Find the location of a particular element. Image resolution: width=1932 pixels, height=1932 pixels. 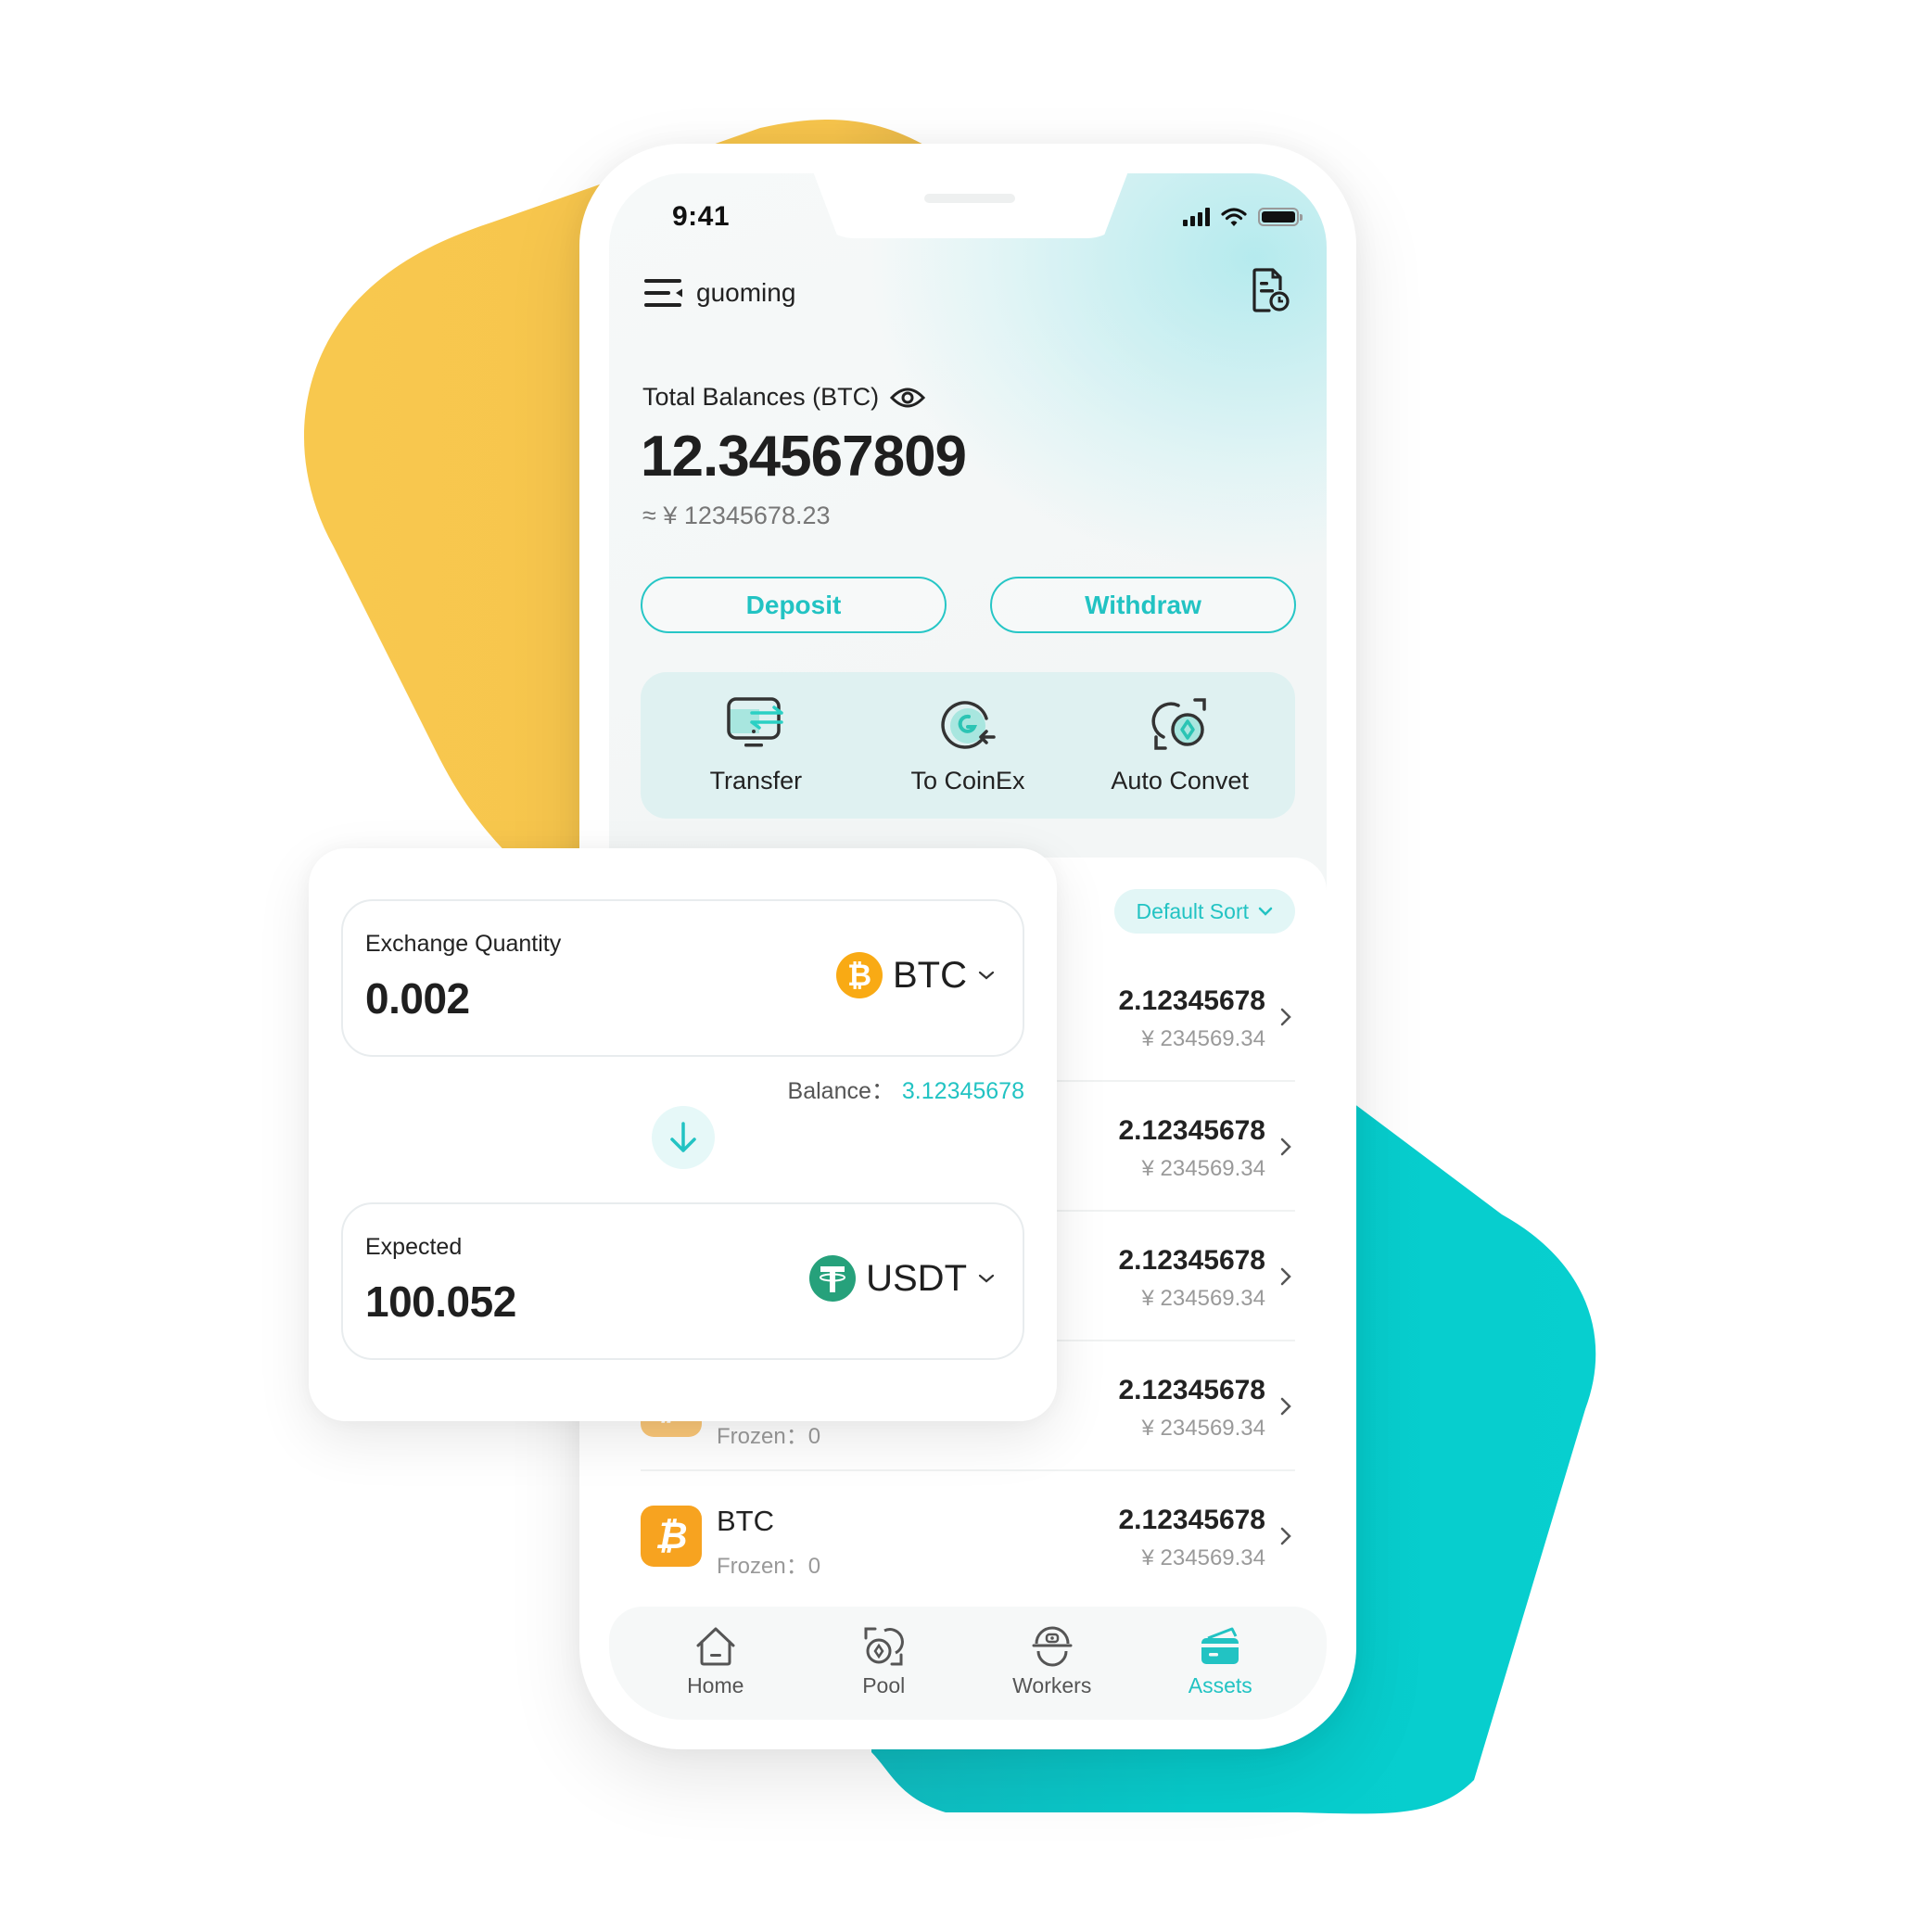

from-coin-selector: ₿ BTC is located at coordinates (916, 975).